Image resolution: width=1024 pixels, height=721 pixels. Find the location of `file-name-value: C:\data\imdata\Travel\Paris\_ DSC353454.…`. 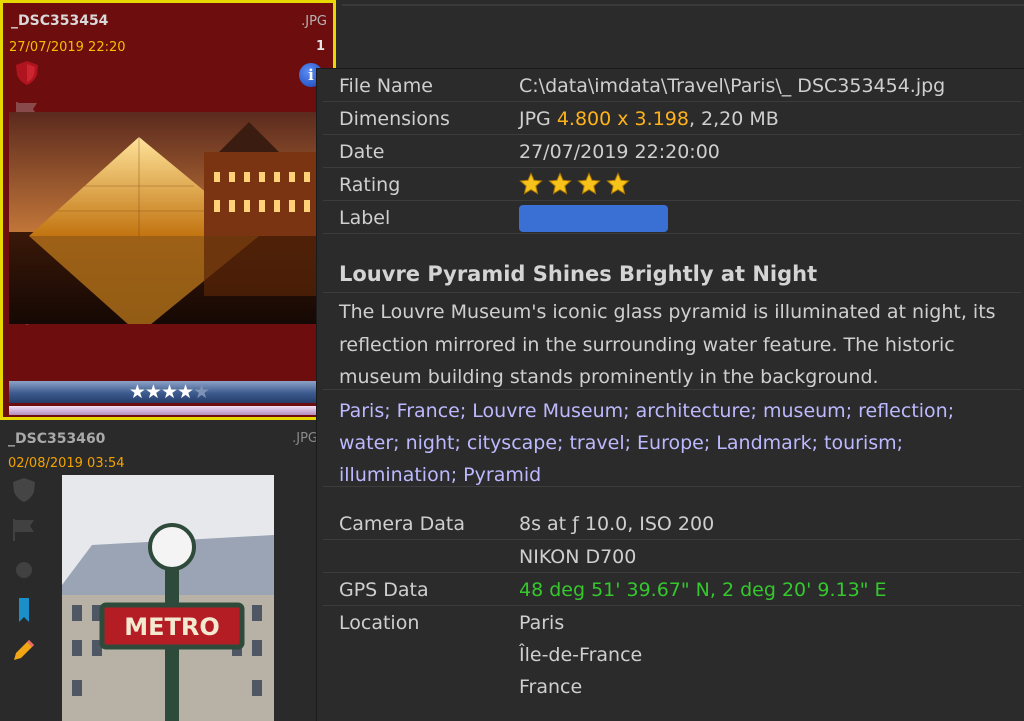

file-name-value: C:\data\imdata\Travel\Paris\_ DSC353454.… is located at coordinates (732, 86).